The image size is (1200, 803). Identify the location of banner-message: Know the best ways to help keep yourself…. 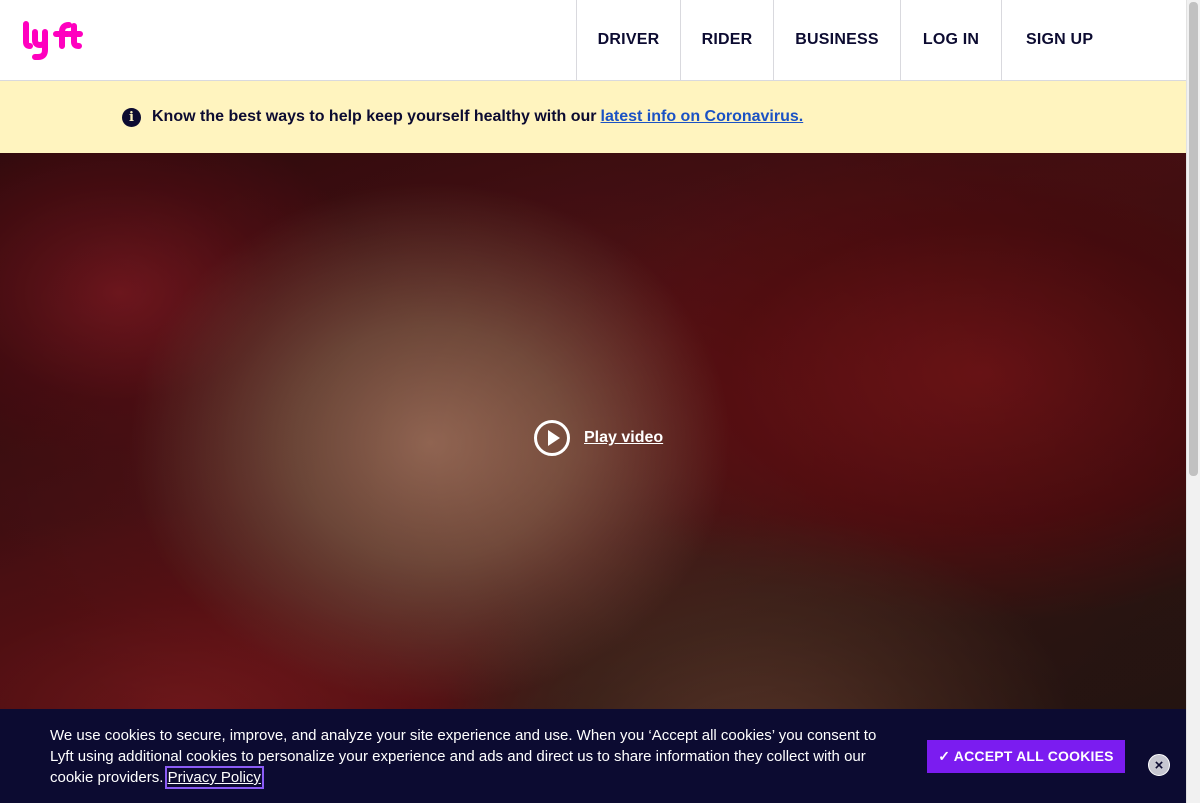
(477, 117).